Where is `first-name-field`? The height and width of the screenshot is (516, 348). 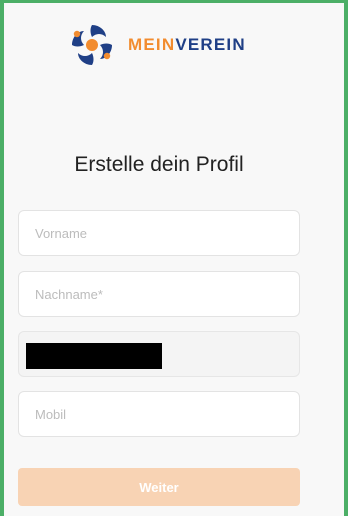
first-name-field is located at coordinates (159, 233).